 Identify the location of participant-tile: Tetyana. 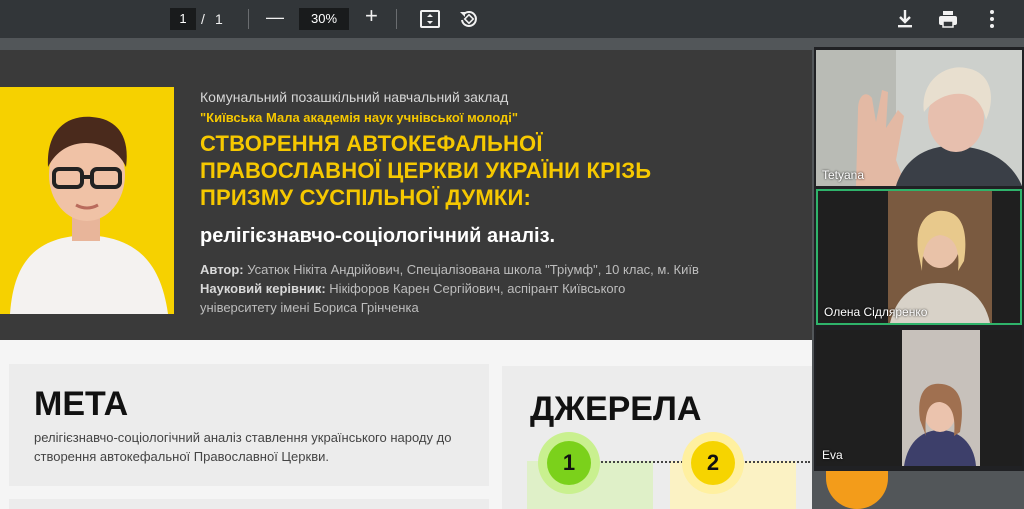
(919, 118).